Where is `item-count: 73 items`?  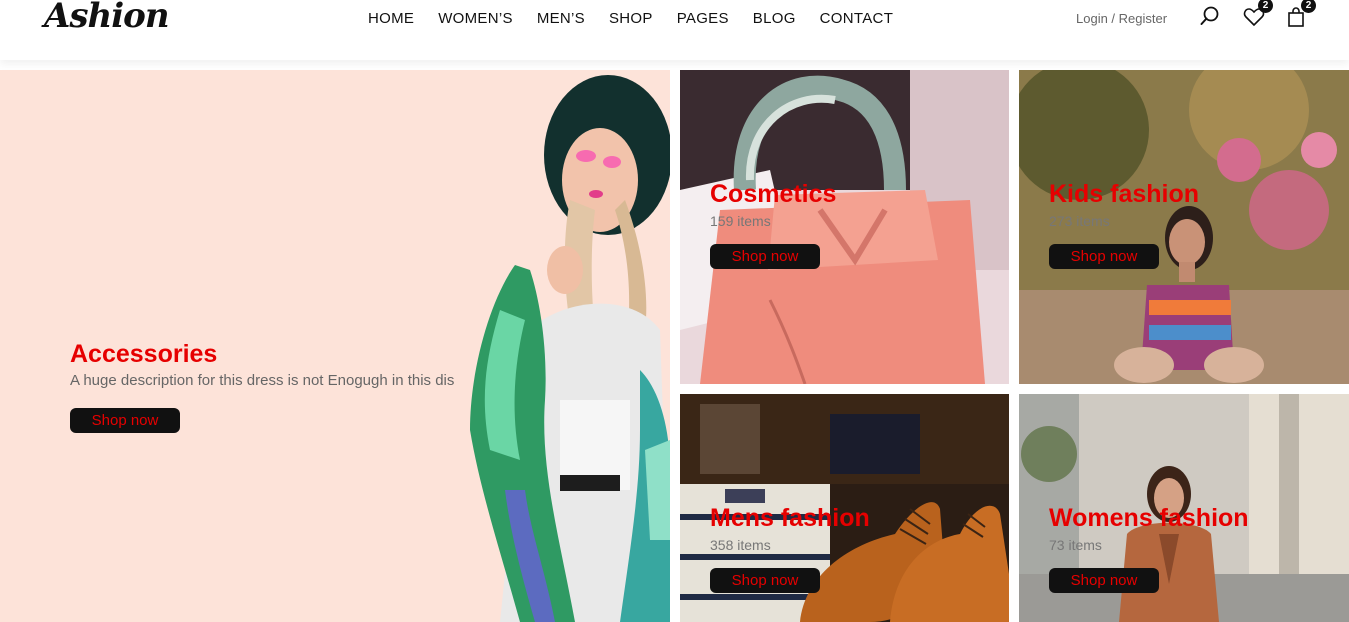 item-count: 73 items is located at coordinates (1075, 545).